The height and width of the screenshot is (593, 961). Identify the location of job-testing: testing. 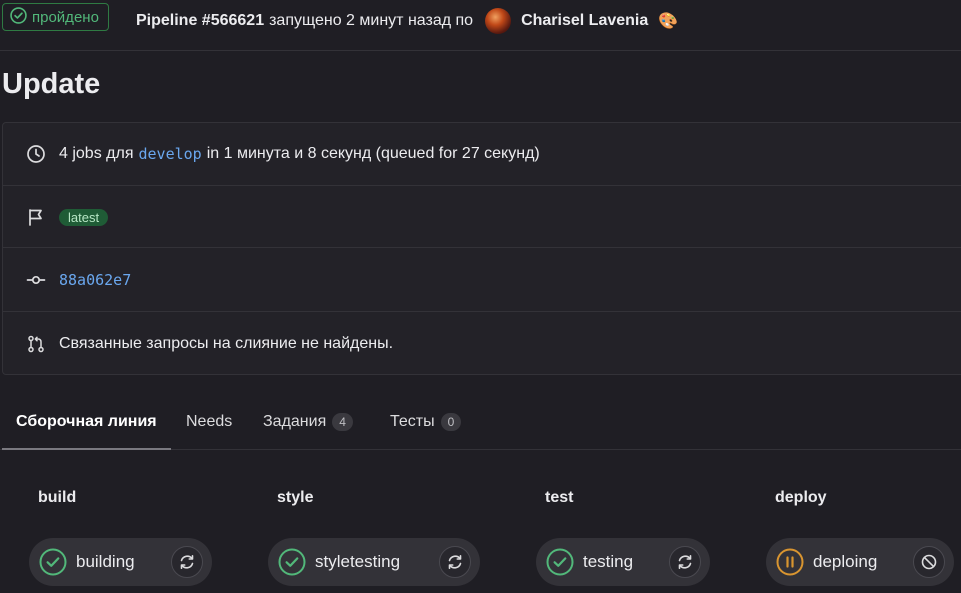
(623, 562).